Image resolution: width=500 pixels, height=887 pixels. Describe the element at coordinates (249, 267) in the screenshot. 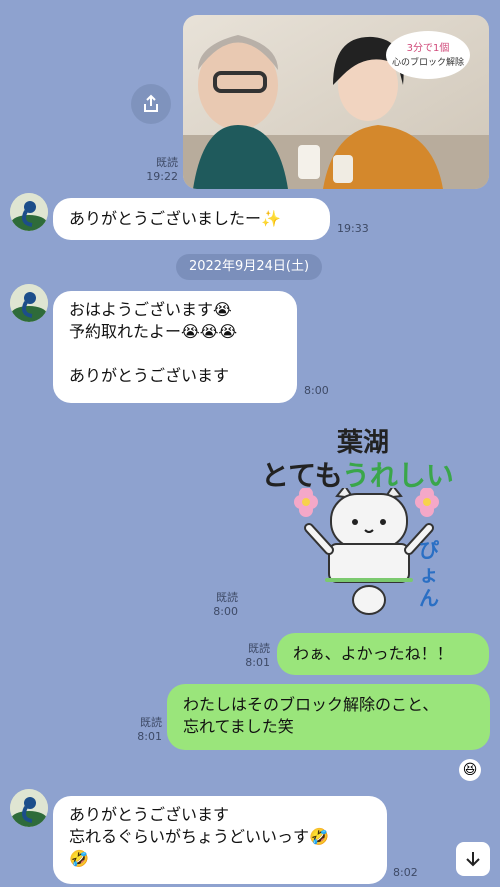

I see `date-separator: 2022年9月24日(土)` at that location.